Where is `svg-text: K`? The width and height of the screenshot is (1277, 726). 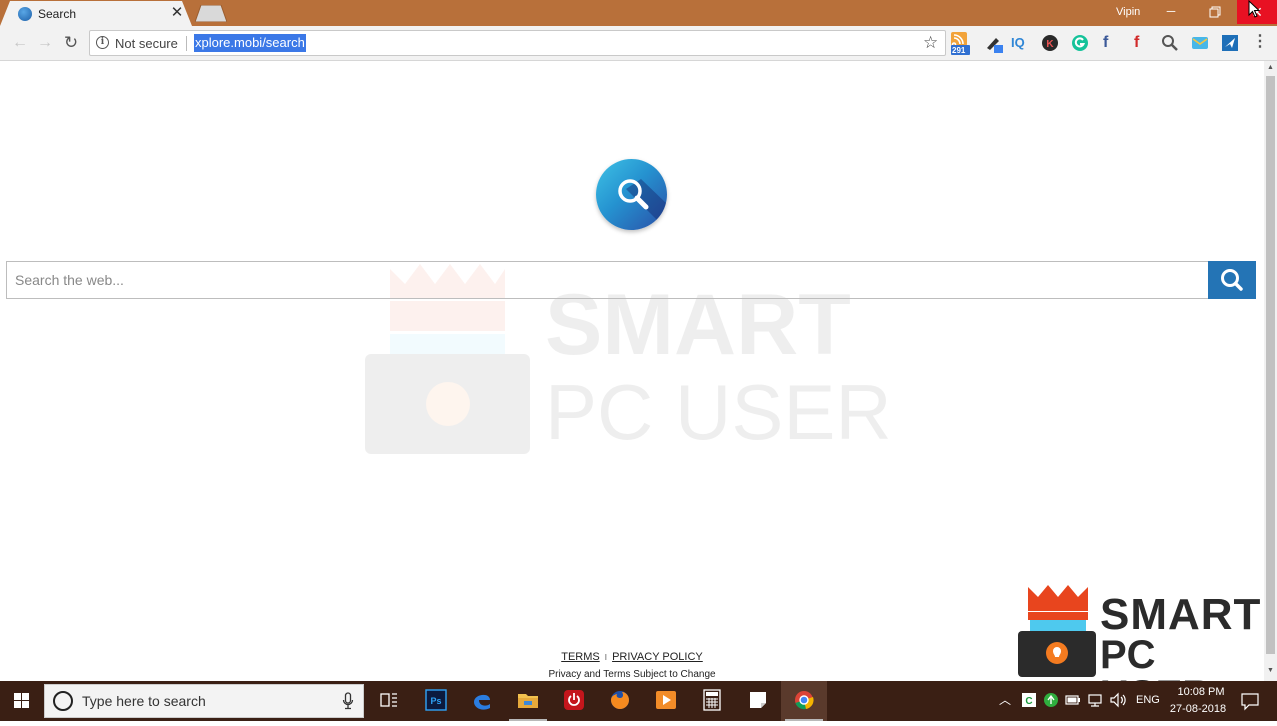
svg-text: K is located at coordinates (1050, 44).